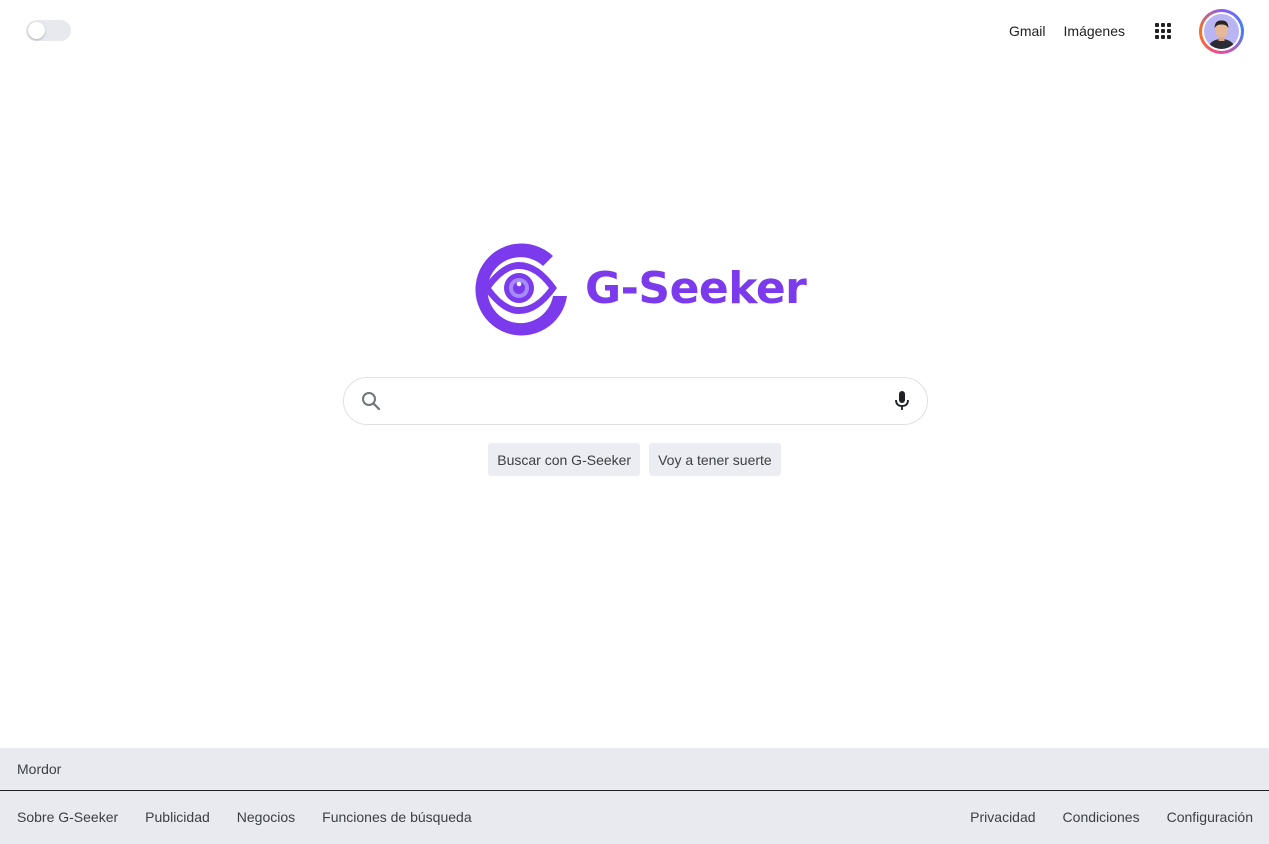 The width and height of the screenshot is (1269, 844). Describe the element at coordinates (371, 401) in the screenshot. I see `search-icon` at that location.